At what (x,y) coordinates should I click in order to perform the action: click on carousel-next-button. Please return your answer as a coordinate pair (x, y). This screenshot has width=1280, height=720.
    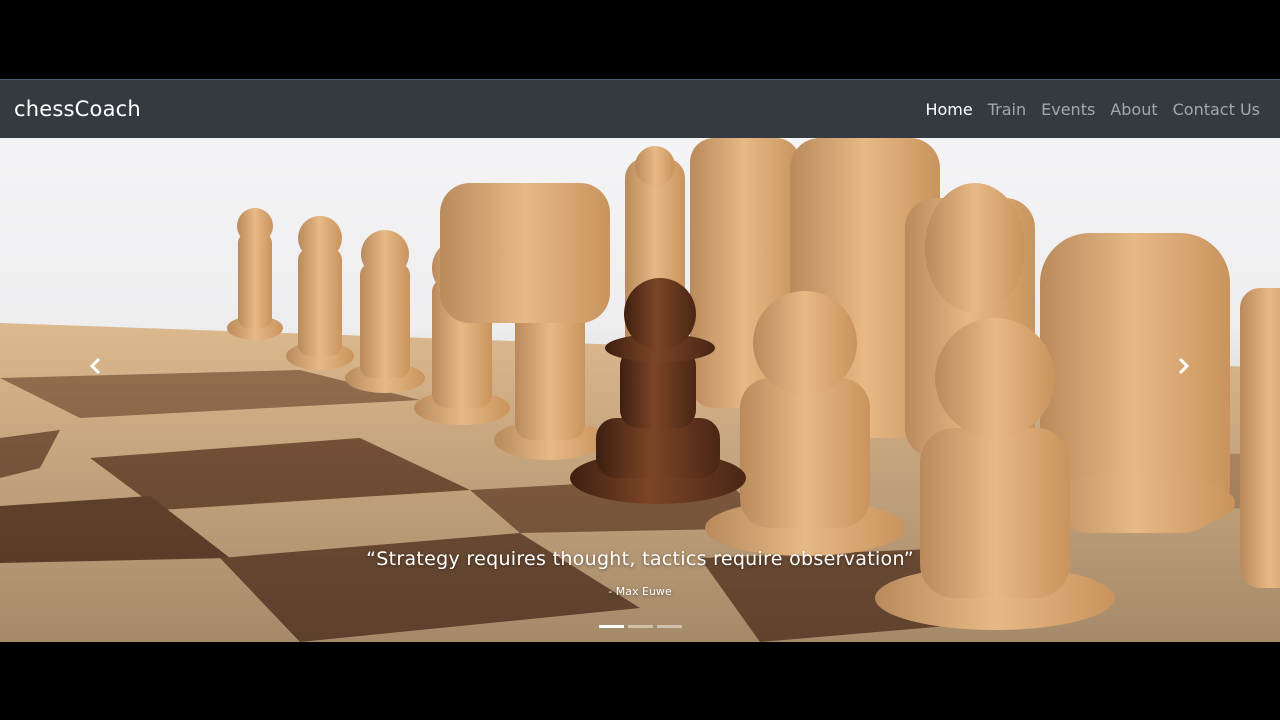
    Looking at the image, I should click on (1183, 366).